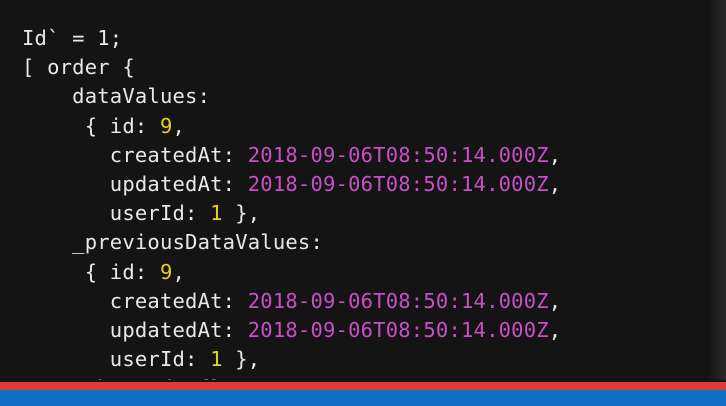  I want to click on taskbar, so click(363, 398).